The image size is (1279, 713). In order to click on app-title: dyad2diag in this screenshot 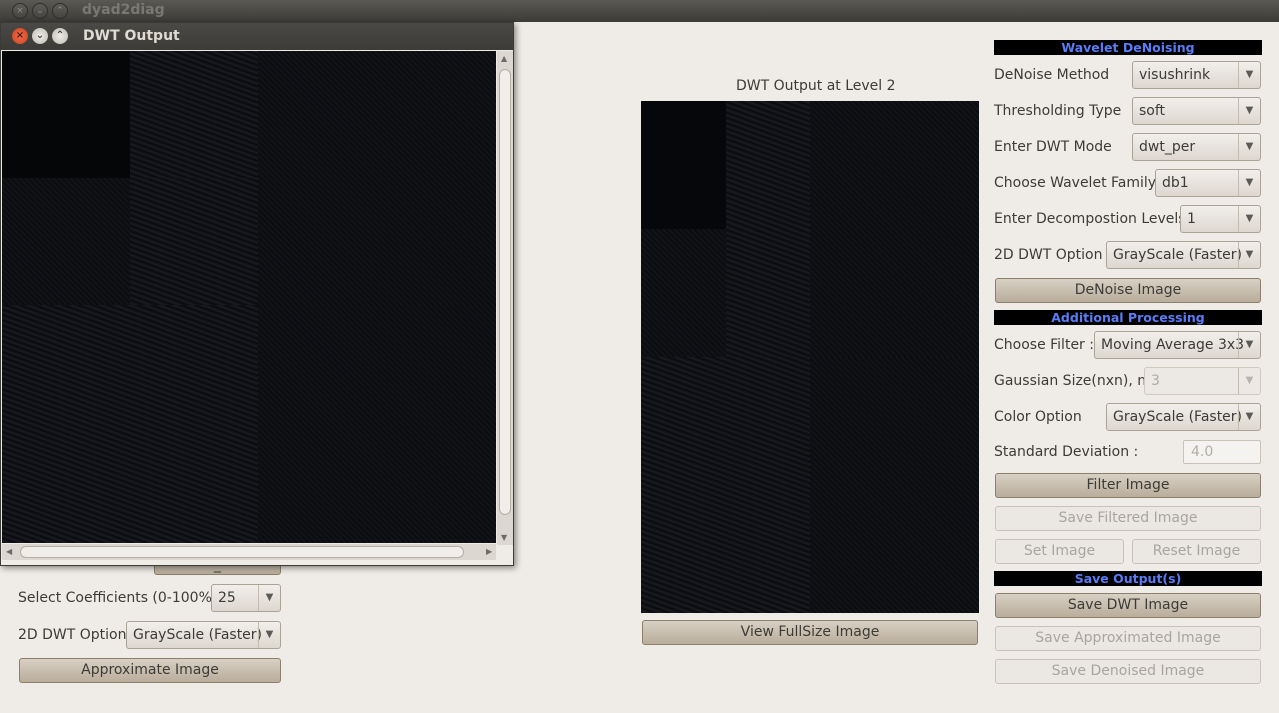, I will do `click(123, 10)`.